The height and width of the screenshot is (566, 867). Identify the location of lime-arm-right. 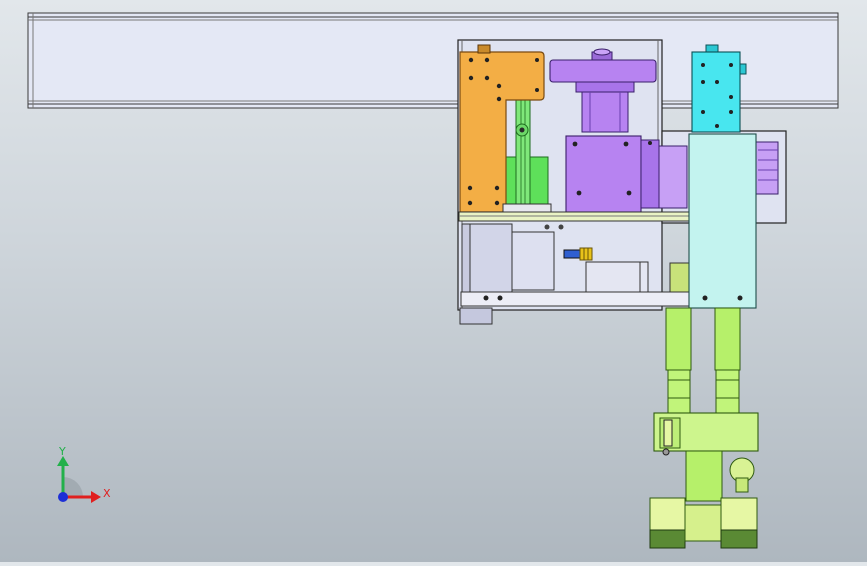
(727, 361).